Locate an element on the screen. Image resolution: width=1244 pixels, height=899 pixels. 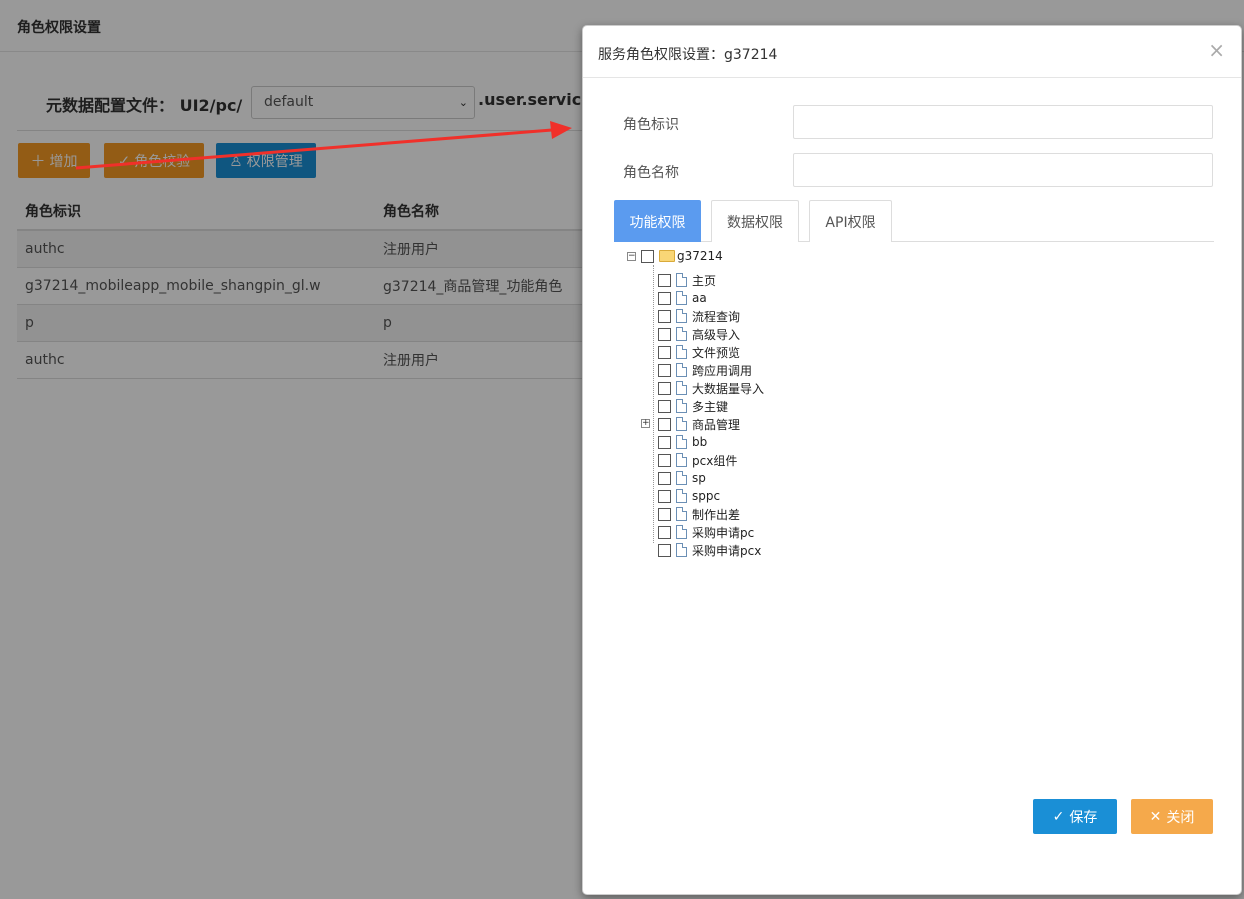
dialog-header: 服务角色权限设置：g37214 × is located at coordinates (912, 52).